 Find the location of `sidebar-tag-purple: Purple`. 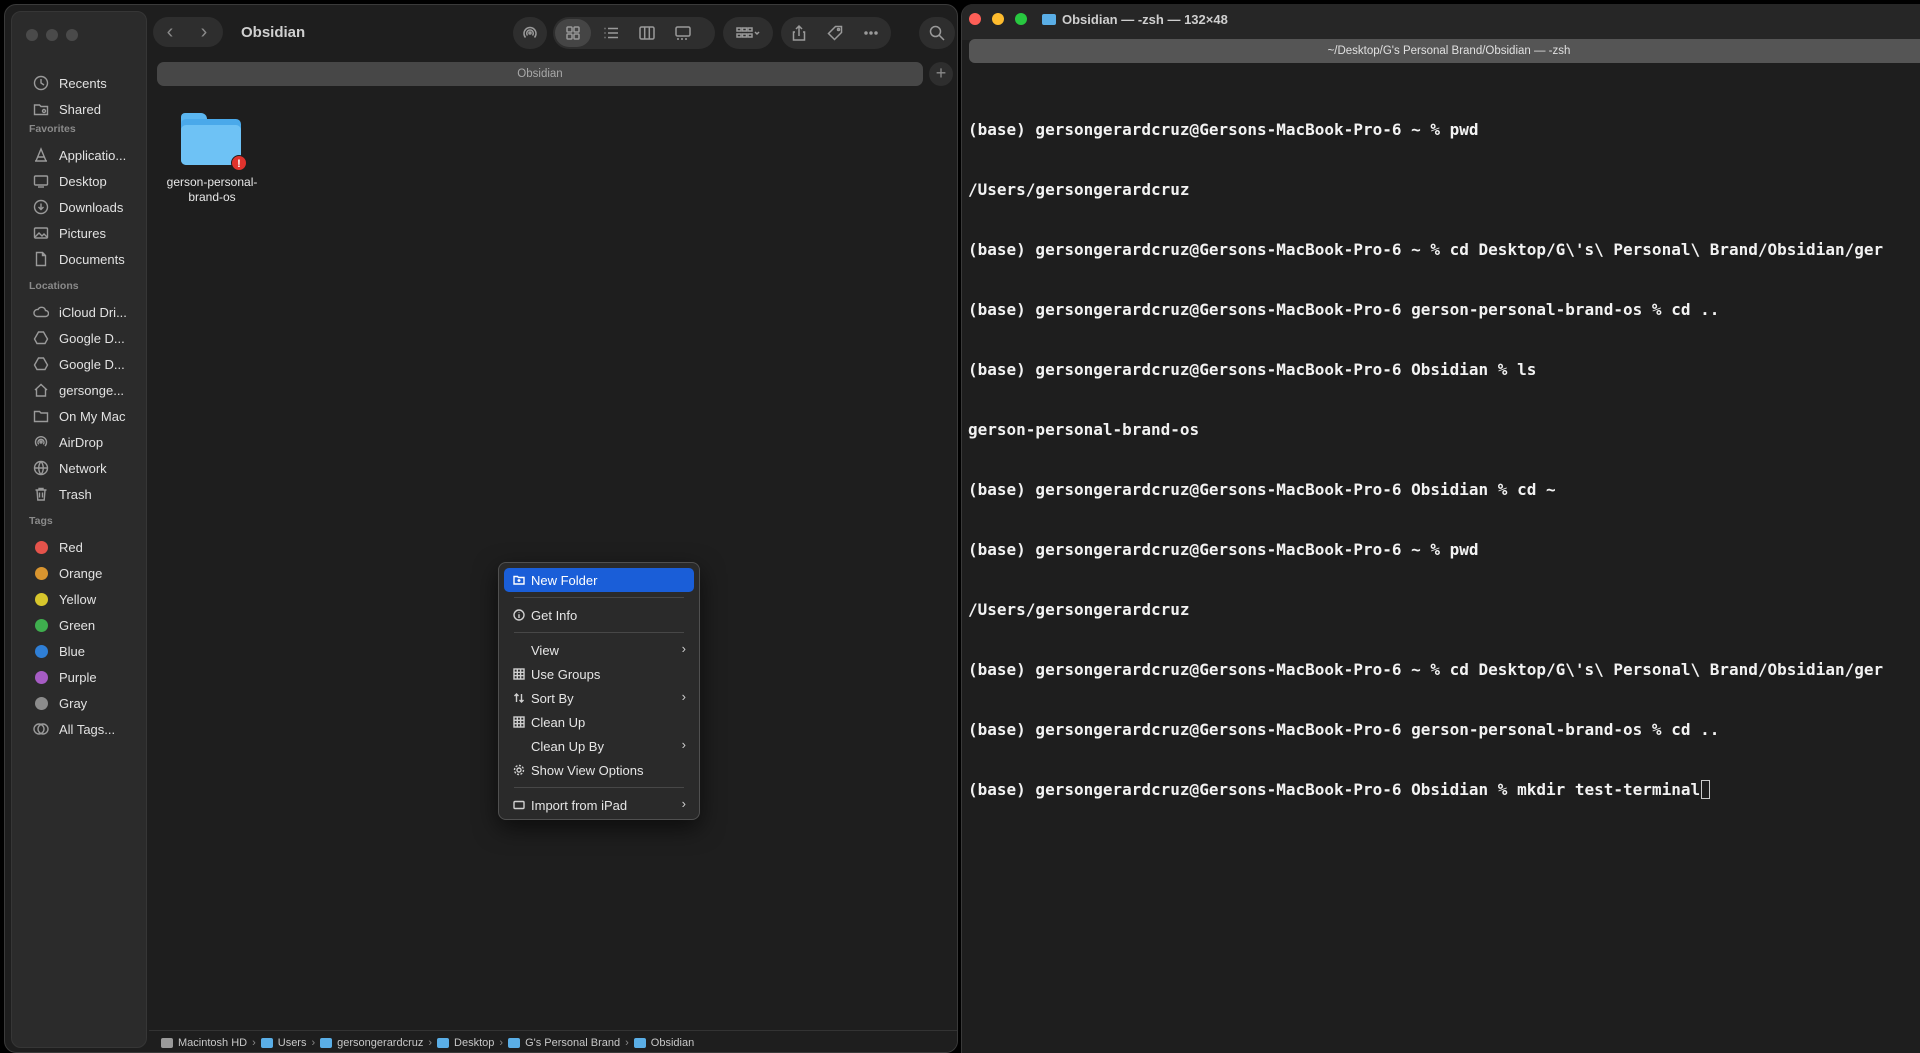

sidebar-tag-purple: Purple is located at coordinates (80, 677).